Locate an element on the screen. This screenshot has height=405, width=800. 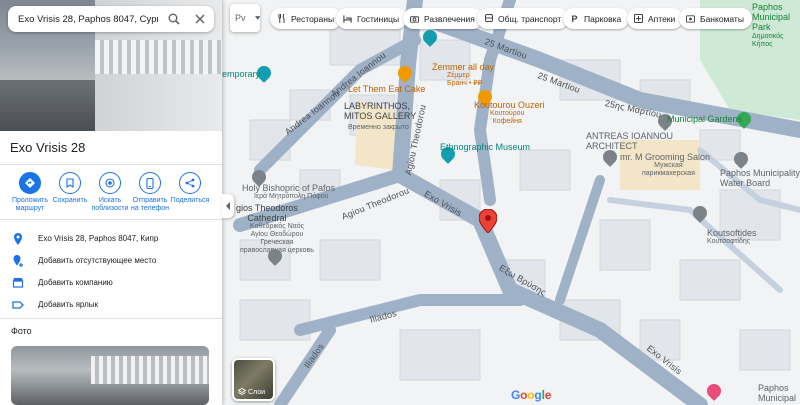
address-text: Exo Vrisis 28, Paphos 8047, Кипр is located at coordinates (98, 238).